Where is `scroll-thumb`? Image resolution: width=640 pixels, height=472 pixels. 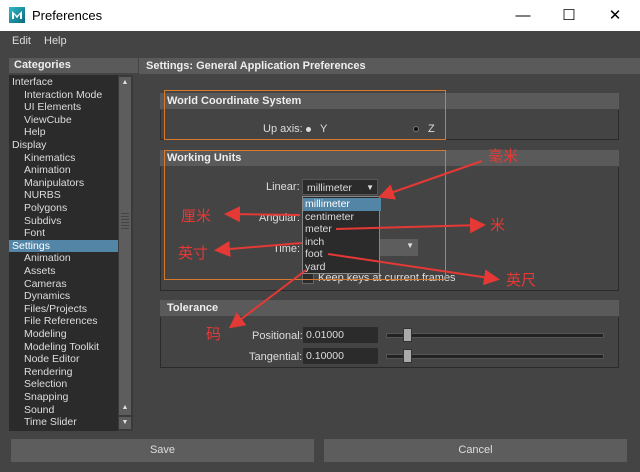
scroll-thumb is located at coordinates (125, 252).